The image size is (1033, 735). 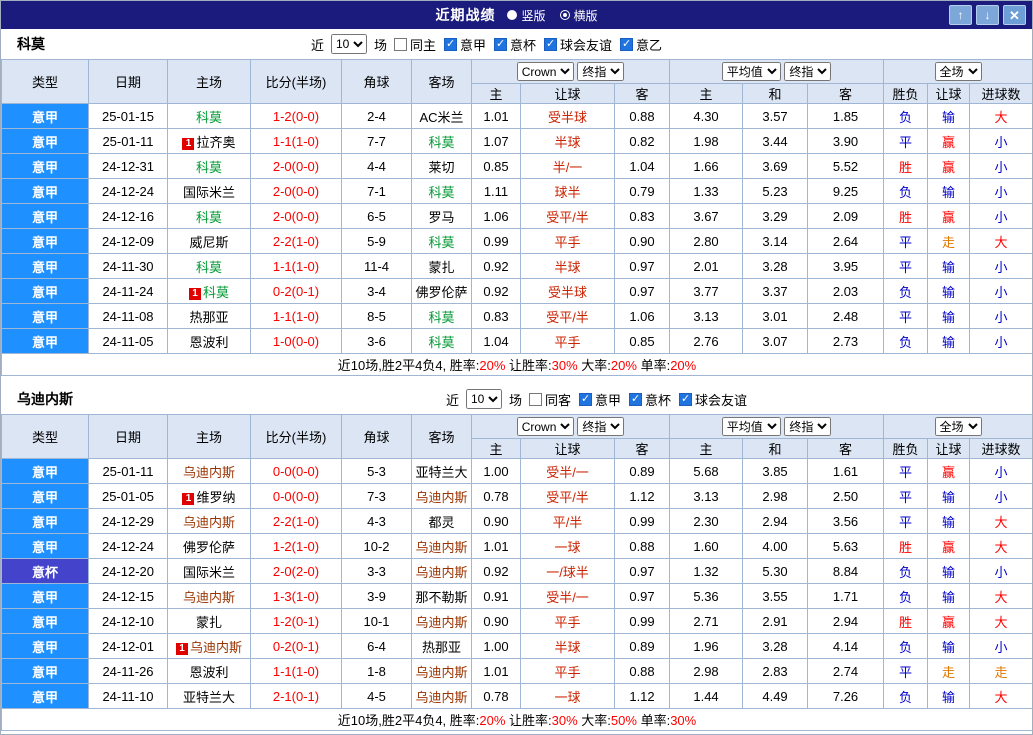 I want to click on col-handicap-result: 让球, so click(x=949, y=93).